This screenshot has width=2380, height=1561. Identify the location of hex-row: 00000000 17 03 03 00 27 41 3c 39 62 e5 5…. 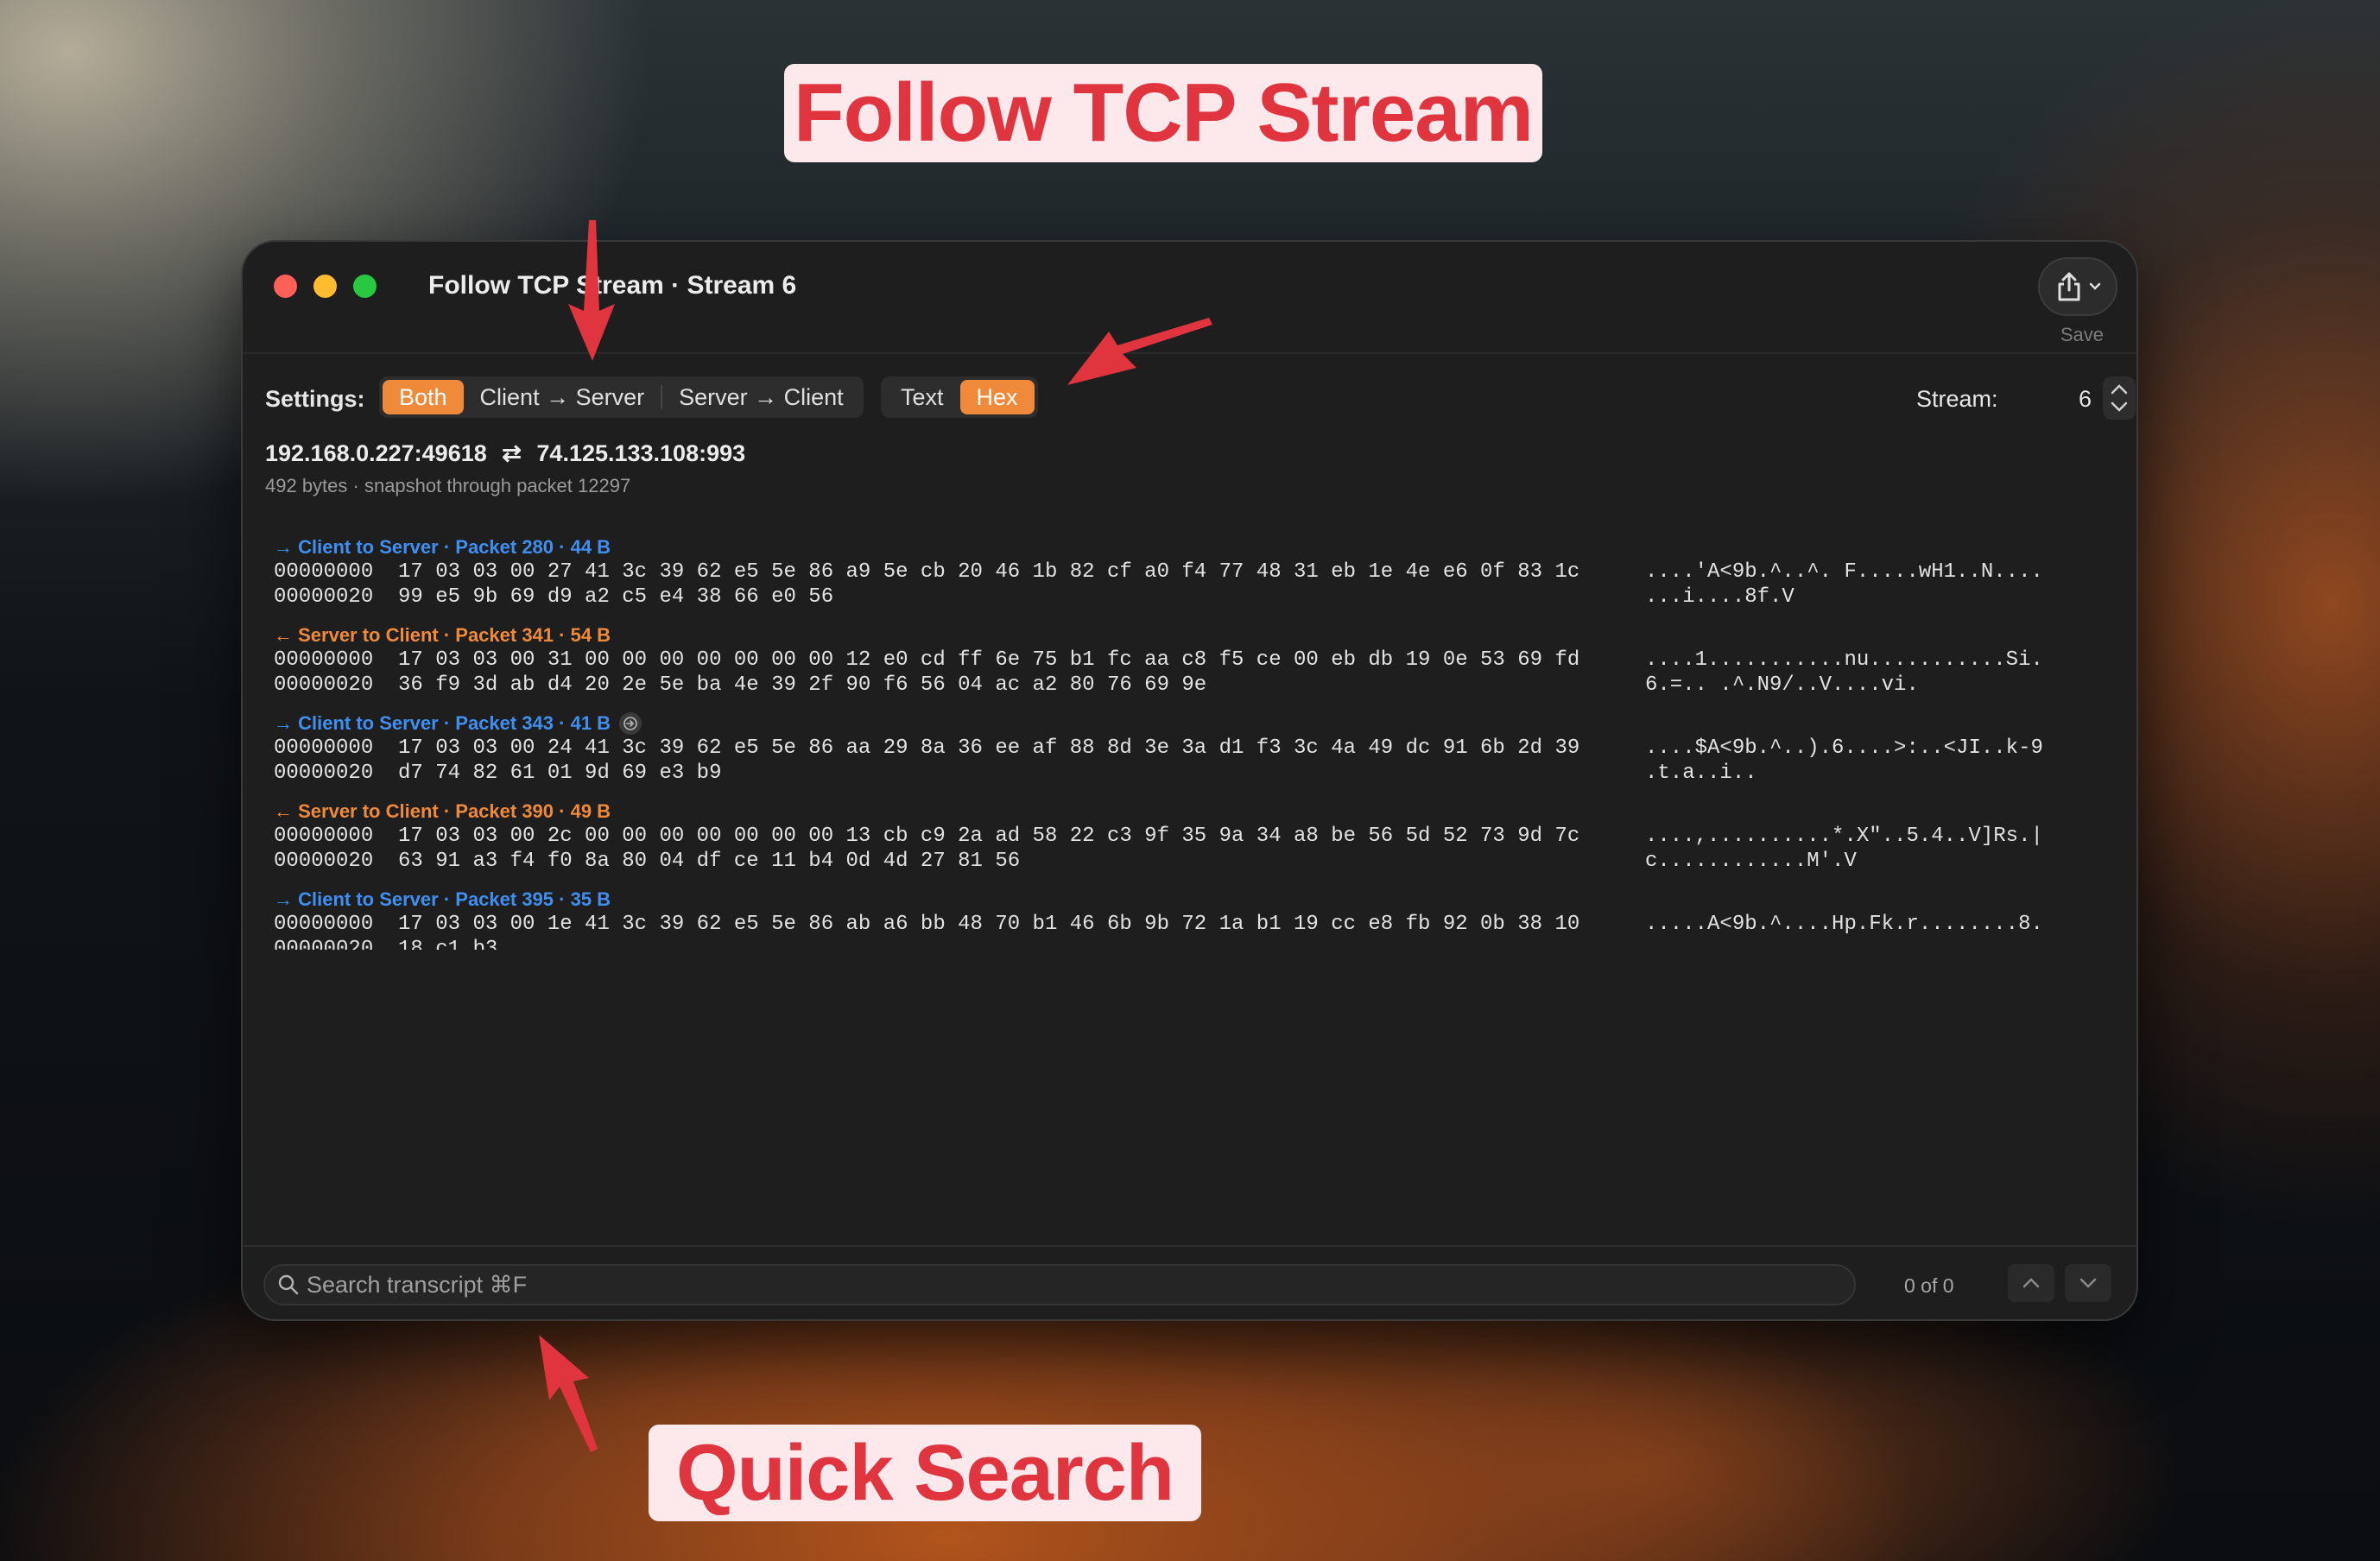
(1202, 572).